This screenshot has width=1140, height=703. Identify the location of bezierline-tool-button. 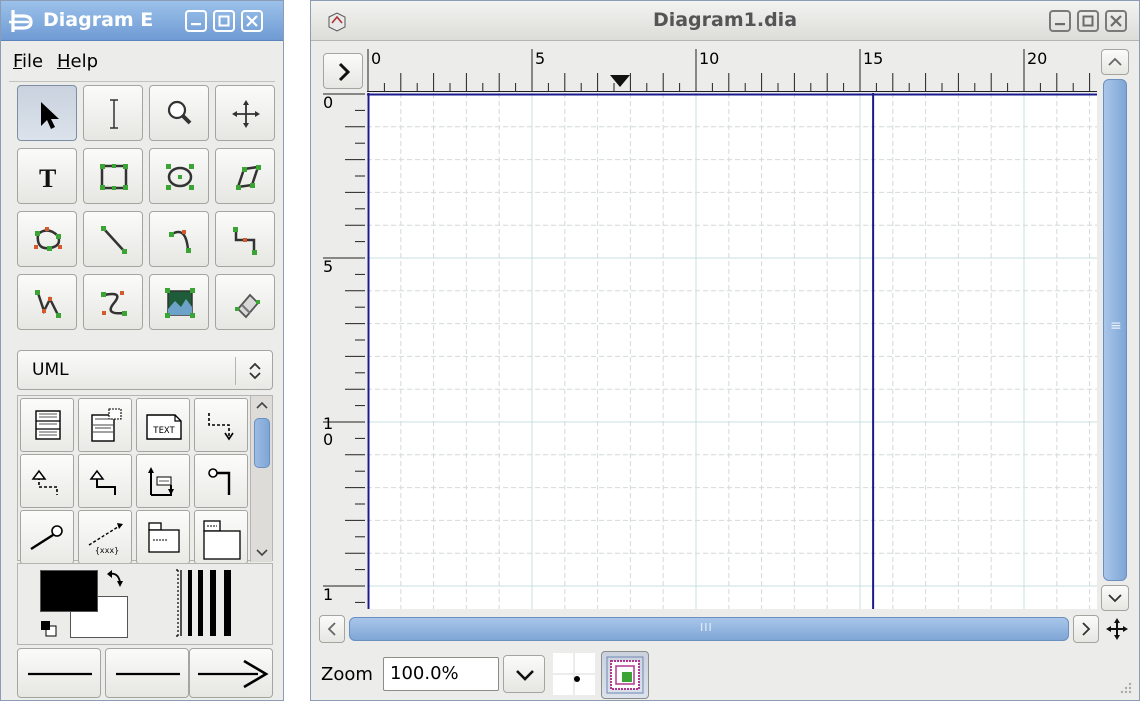
(113, 302).